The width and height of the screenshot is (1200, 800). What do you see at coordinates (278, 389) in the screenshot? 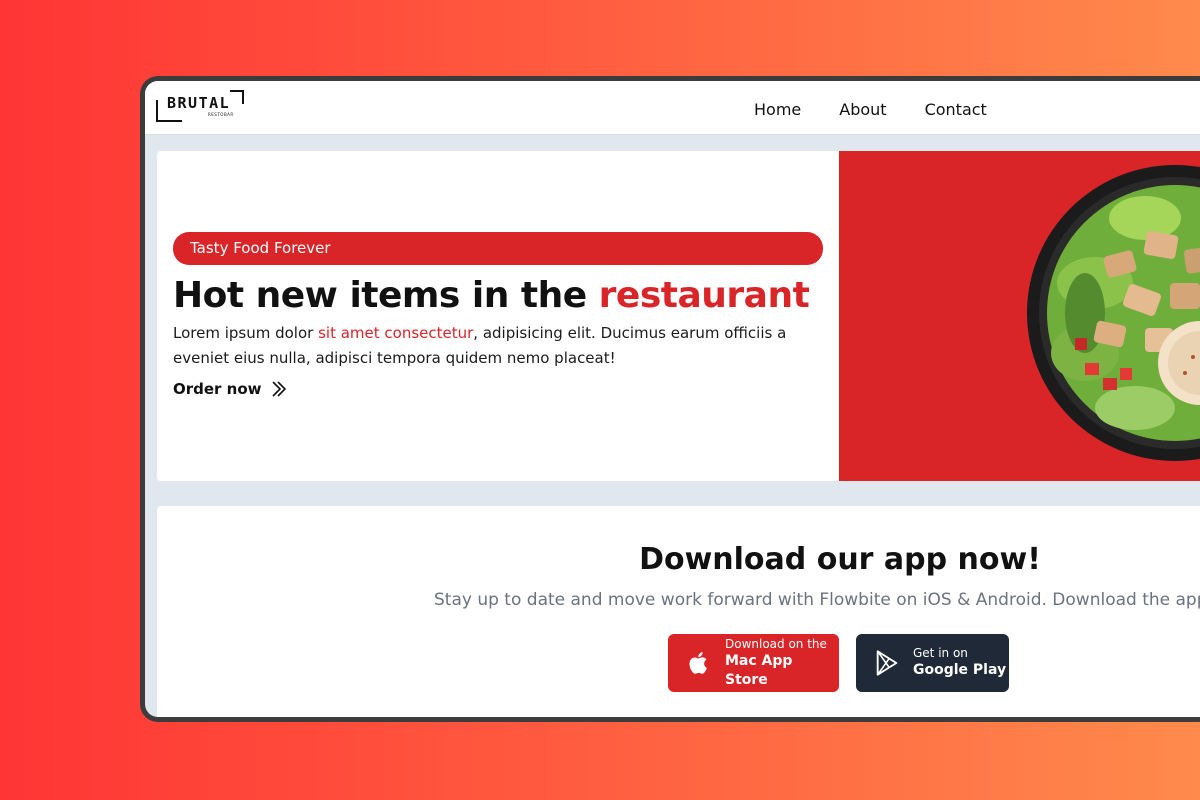
I see `double-chevron-right-icon` at bounding box center [278, 389].